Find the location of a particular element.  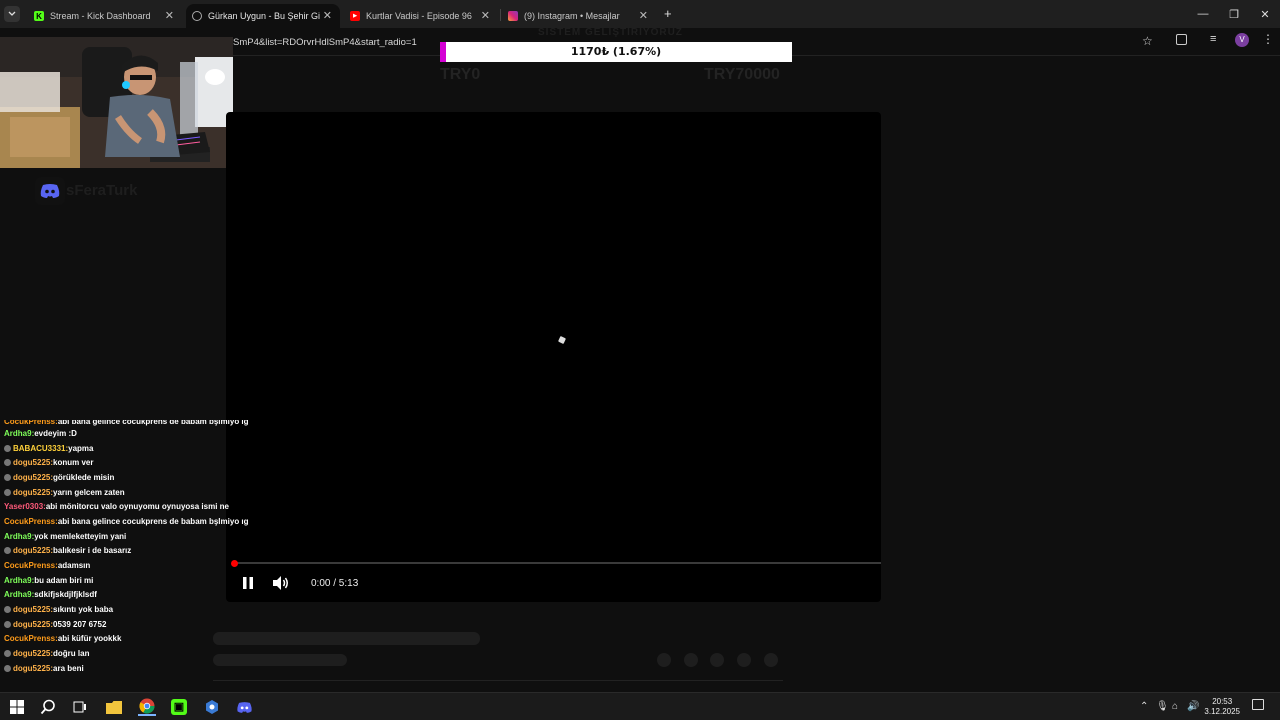

tab-instagram: (9) Instagram • Mesajlar ✕ is located at coordinates (579, 16).